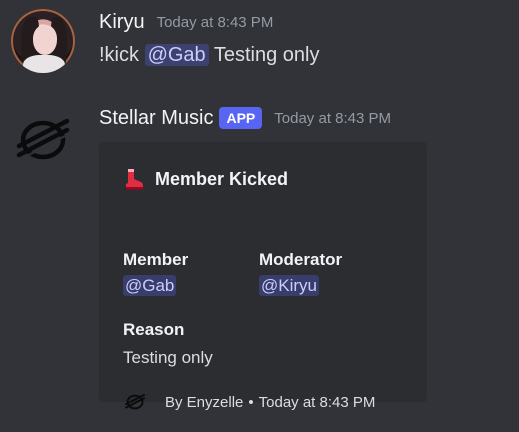 The width and height of the screenshot is (519, 432). Describe the element at coordinates (168, 357) in the screenshot. I see `reason-value: Testing only` at that location.